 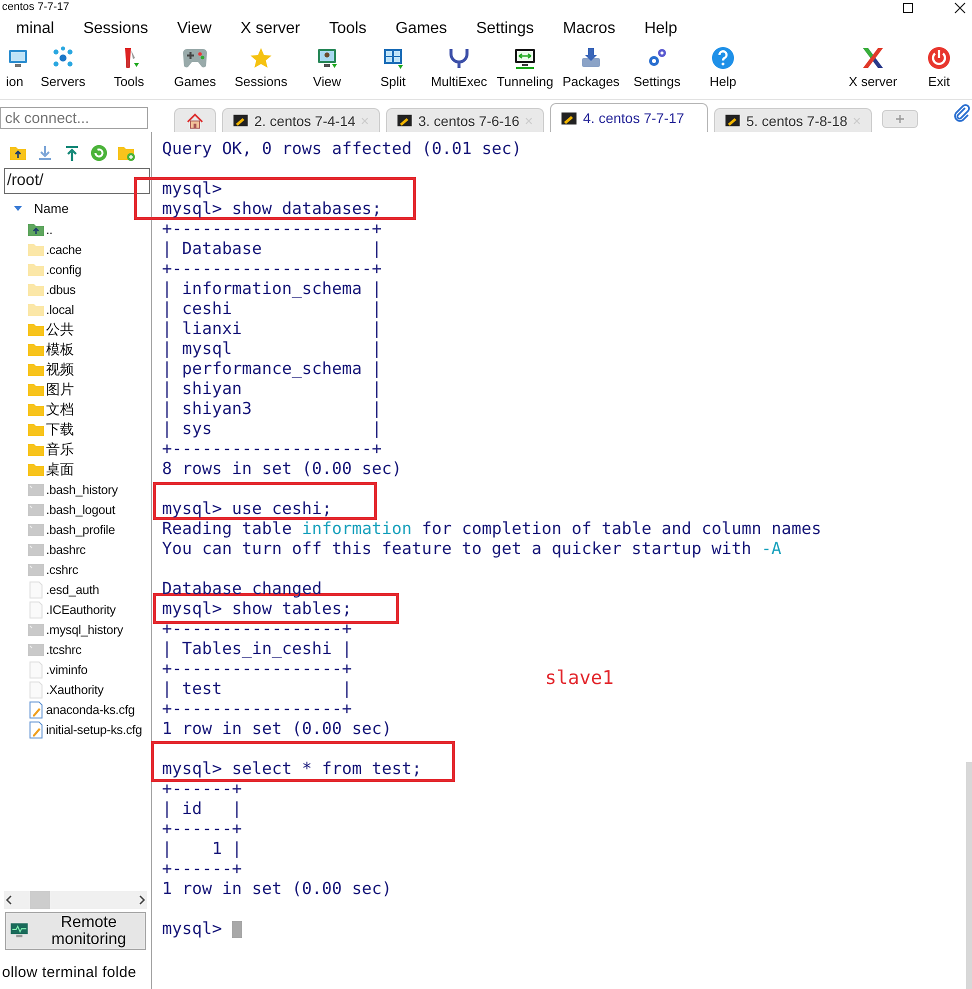 I want to click on session-tab: 2. centos 7-4-14, so click(x=301, y=120).